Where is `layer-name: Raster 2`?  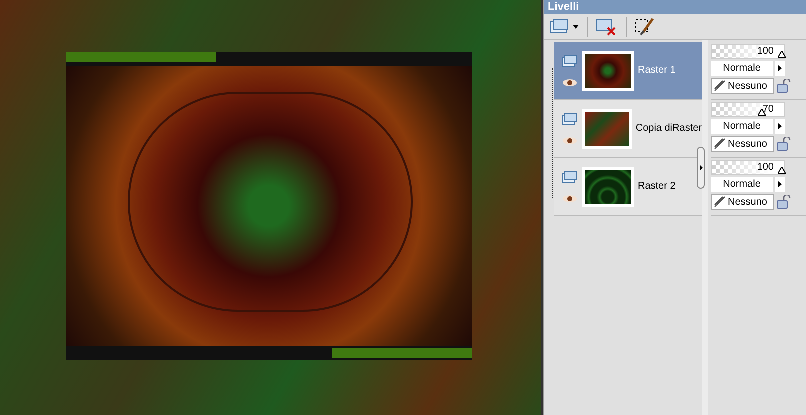
layer-name: Raster 2 is located at coordinates (657, 187).